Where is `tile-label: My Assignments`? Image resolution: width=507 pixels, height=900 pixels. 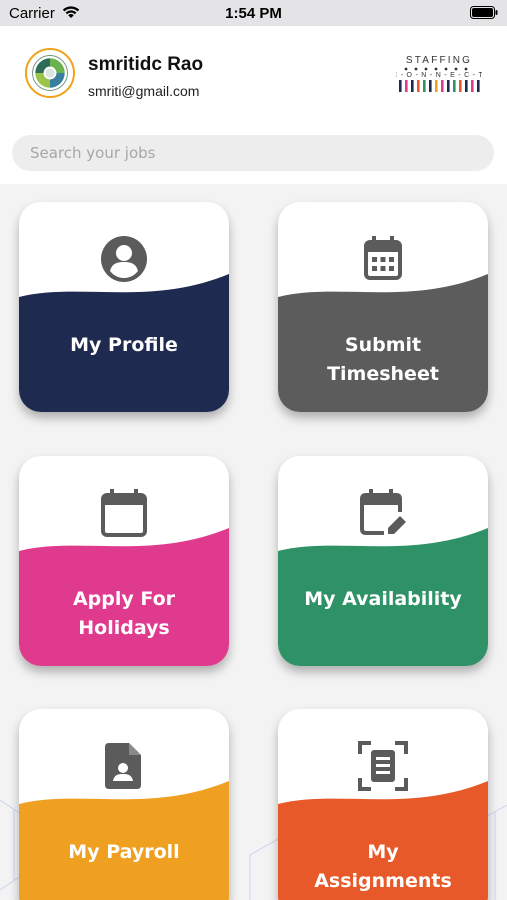 tile-label: My Assignments is located at coordinates (383, 867).